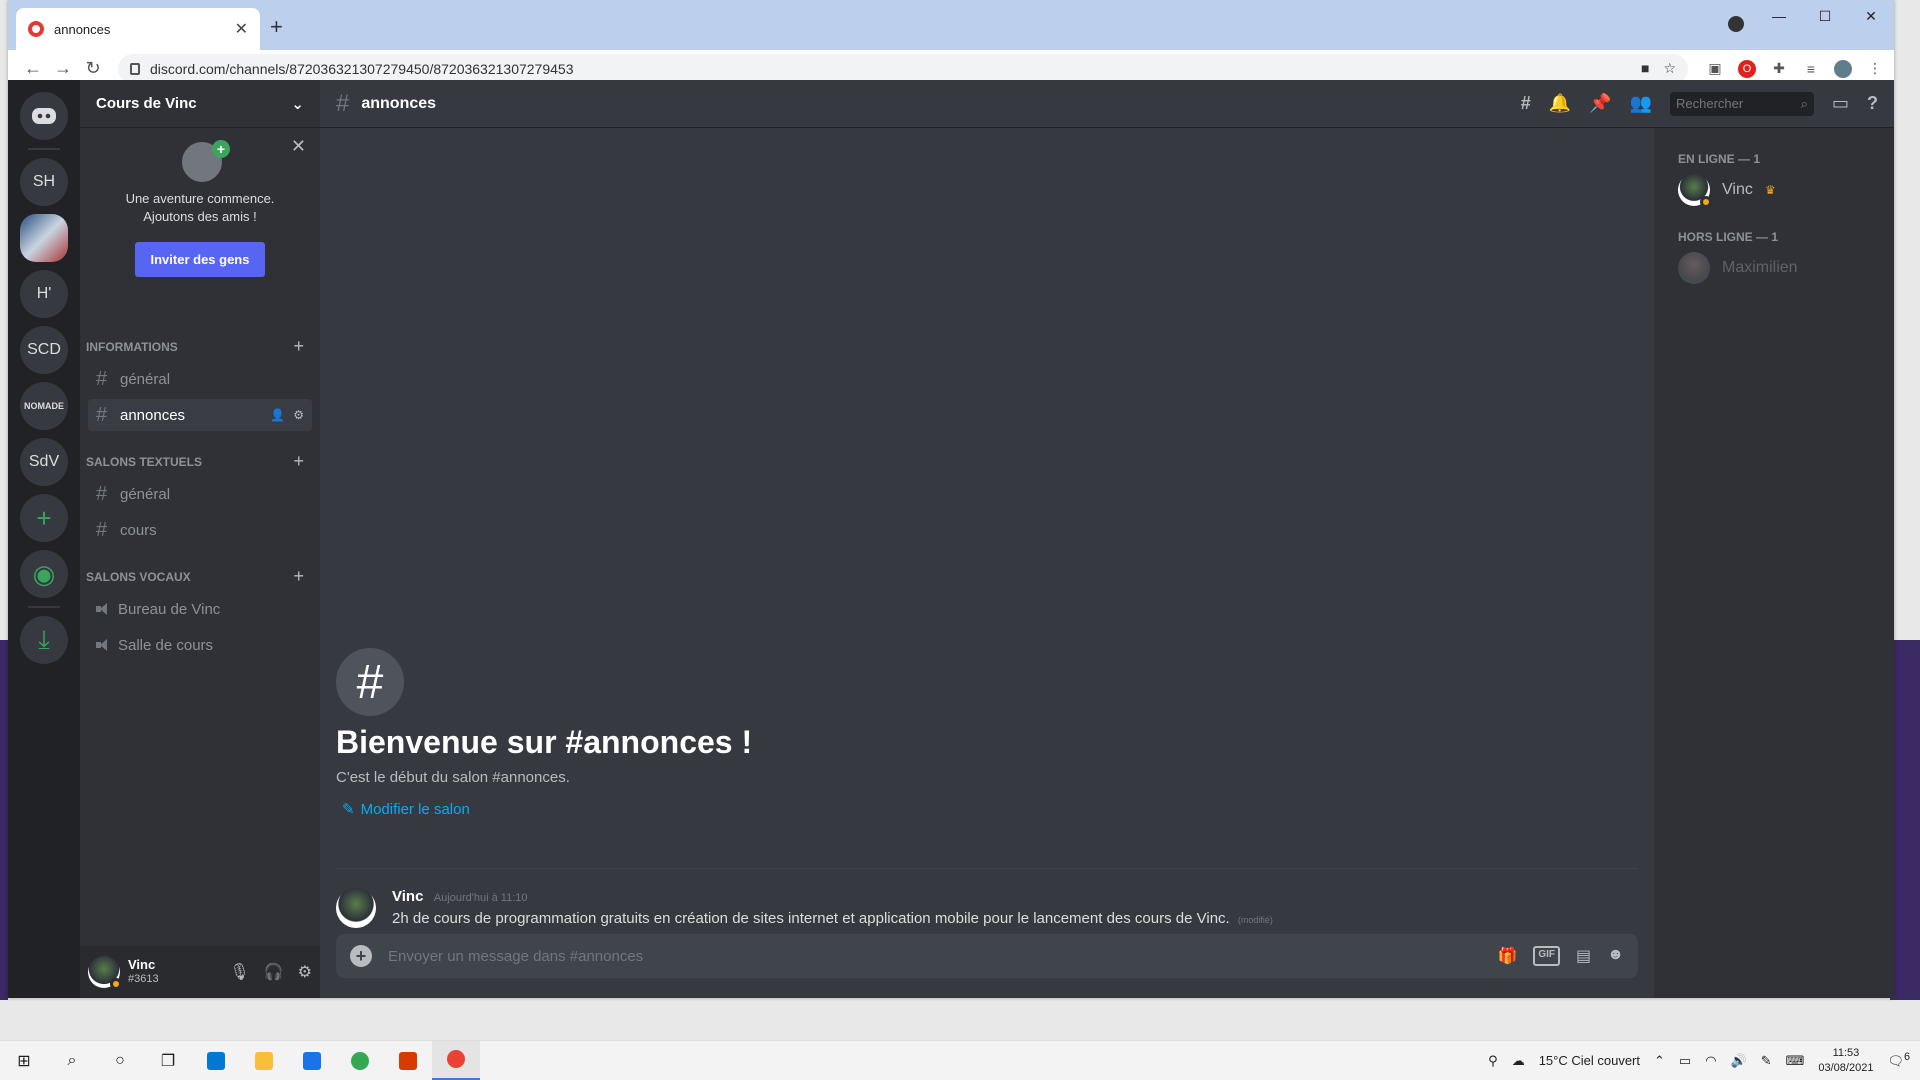 The width and height of the screenshot is (1920, 1080). Describe the element at coordinates (216, 1060) in the screenshot. I see `store-icon` at that location.